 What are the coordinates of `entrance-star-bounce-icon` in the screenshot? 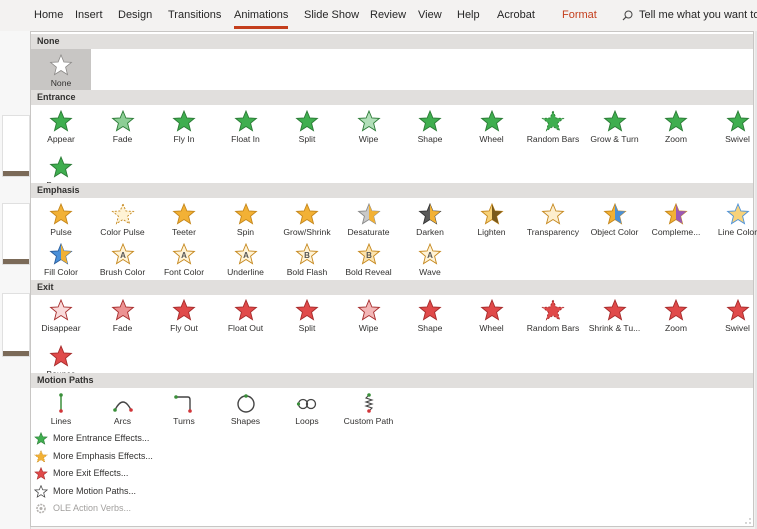 It's located at (61, 166).